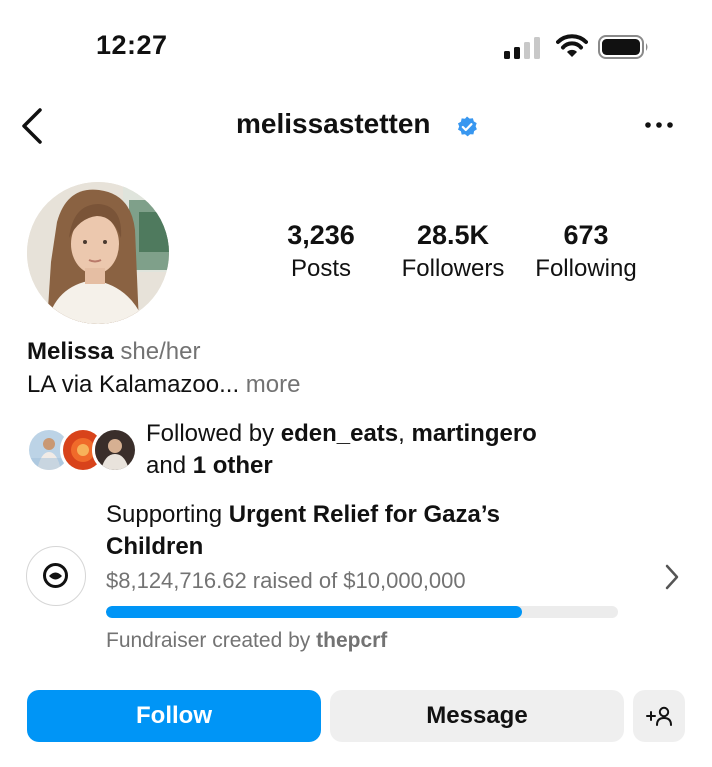 The height and width of the screenshot is (767, 712). Describe the element at coordinates (321, 251) in the screenshot. I see `stat-posts: 3,236 Posts` at that location.